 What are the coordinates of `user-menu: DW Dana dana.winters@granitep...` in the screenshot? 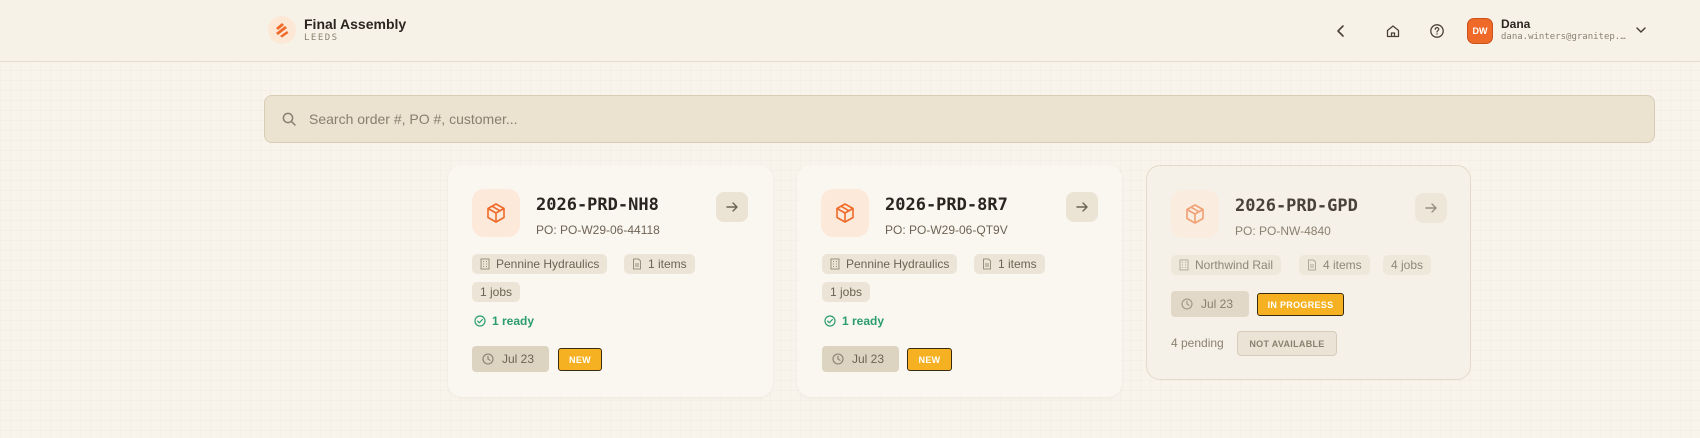 It's located at (1549, 30).